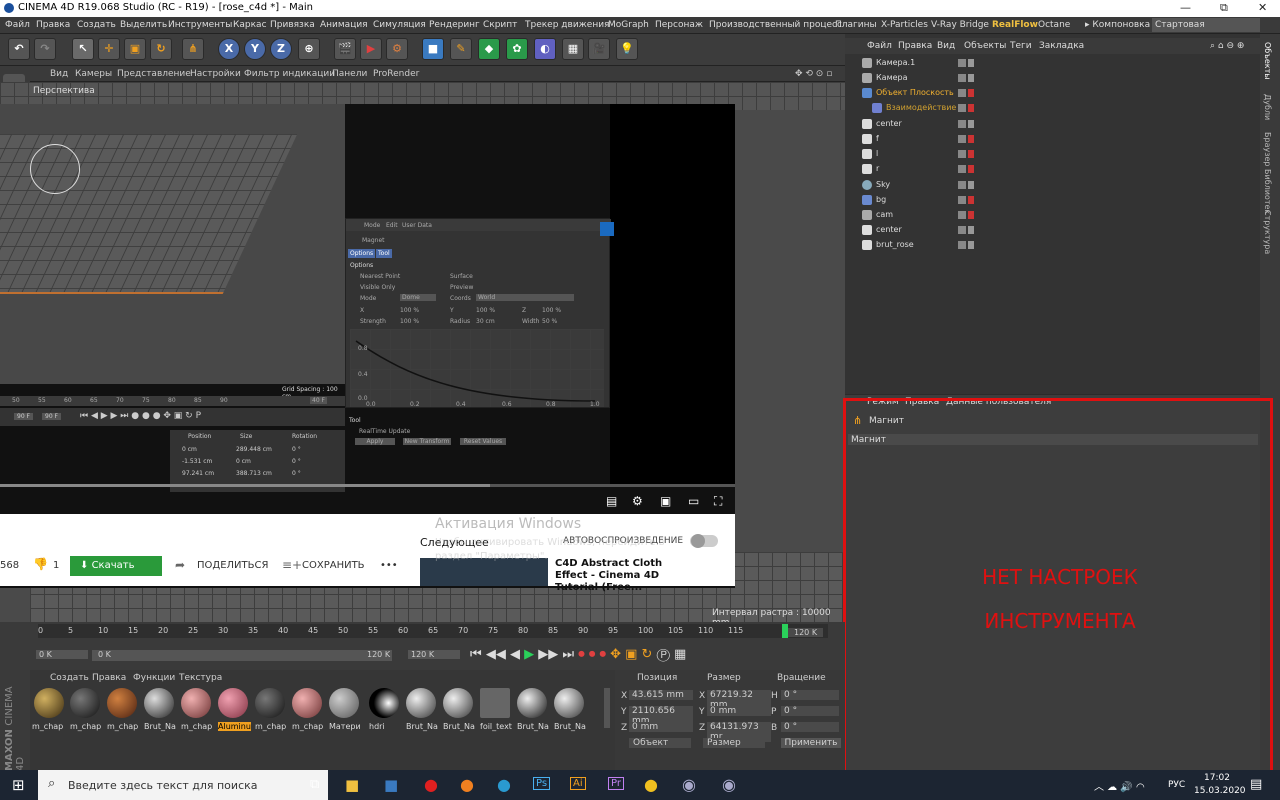  What do you see at coordinates (665, 501) in the screenshot?
I see `miniplayer-icon: ▣` at bounding box center [665, 501].